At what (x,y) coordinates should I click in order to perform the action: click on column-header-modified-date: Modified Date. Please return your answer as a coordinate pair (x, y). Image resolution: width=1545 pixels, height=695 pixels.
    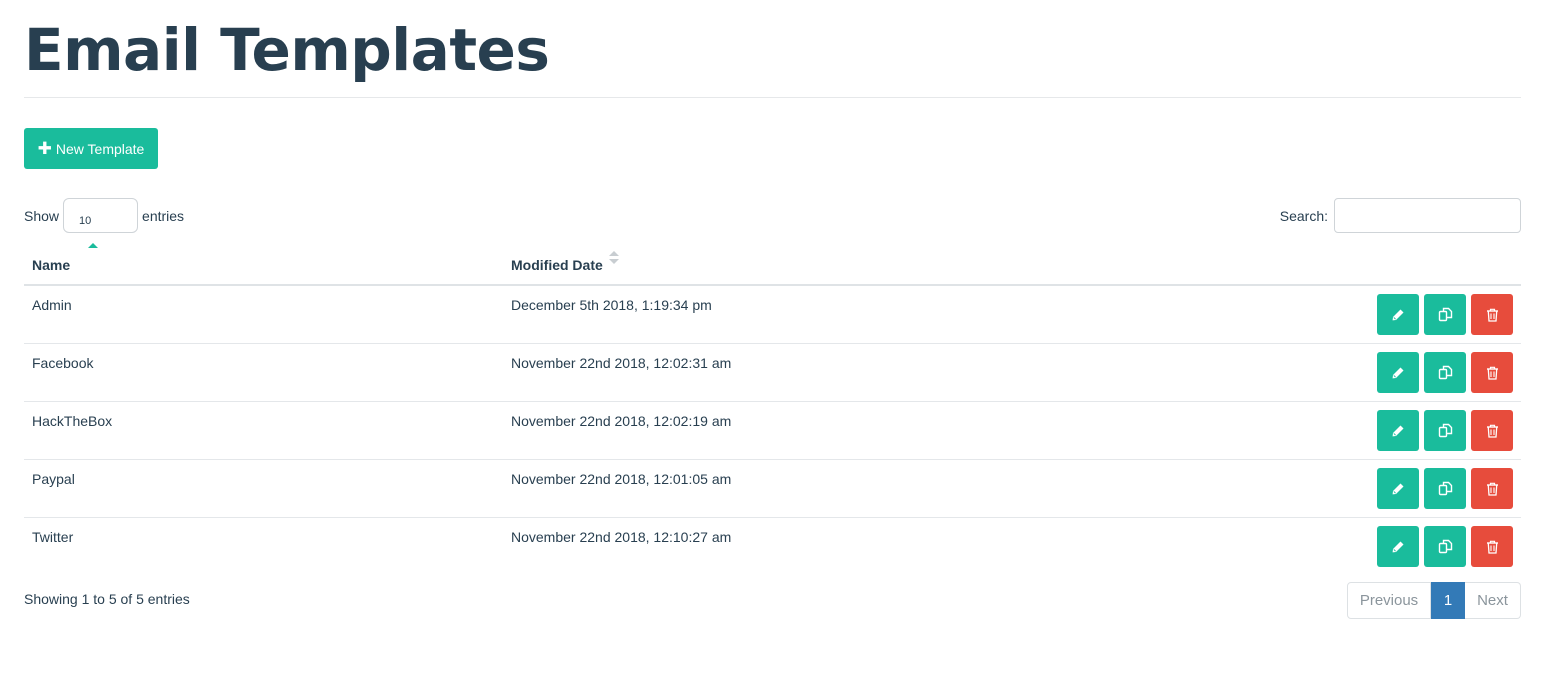
    Looking at the image, I should click on (565, 262).